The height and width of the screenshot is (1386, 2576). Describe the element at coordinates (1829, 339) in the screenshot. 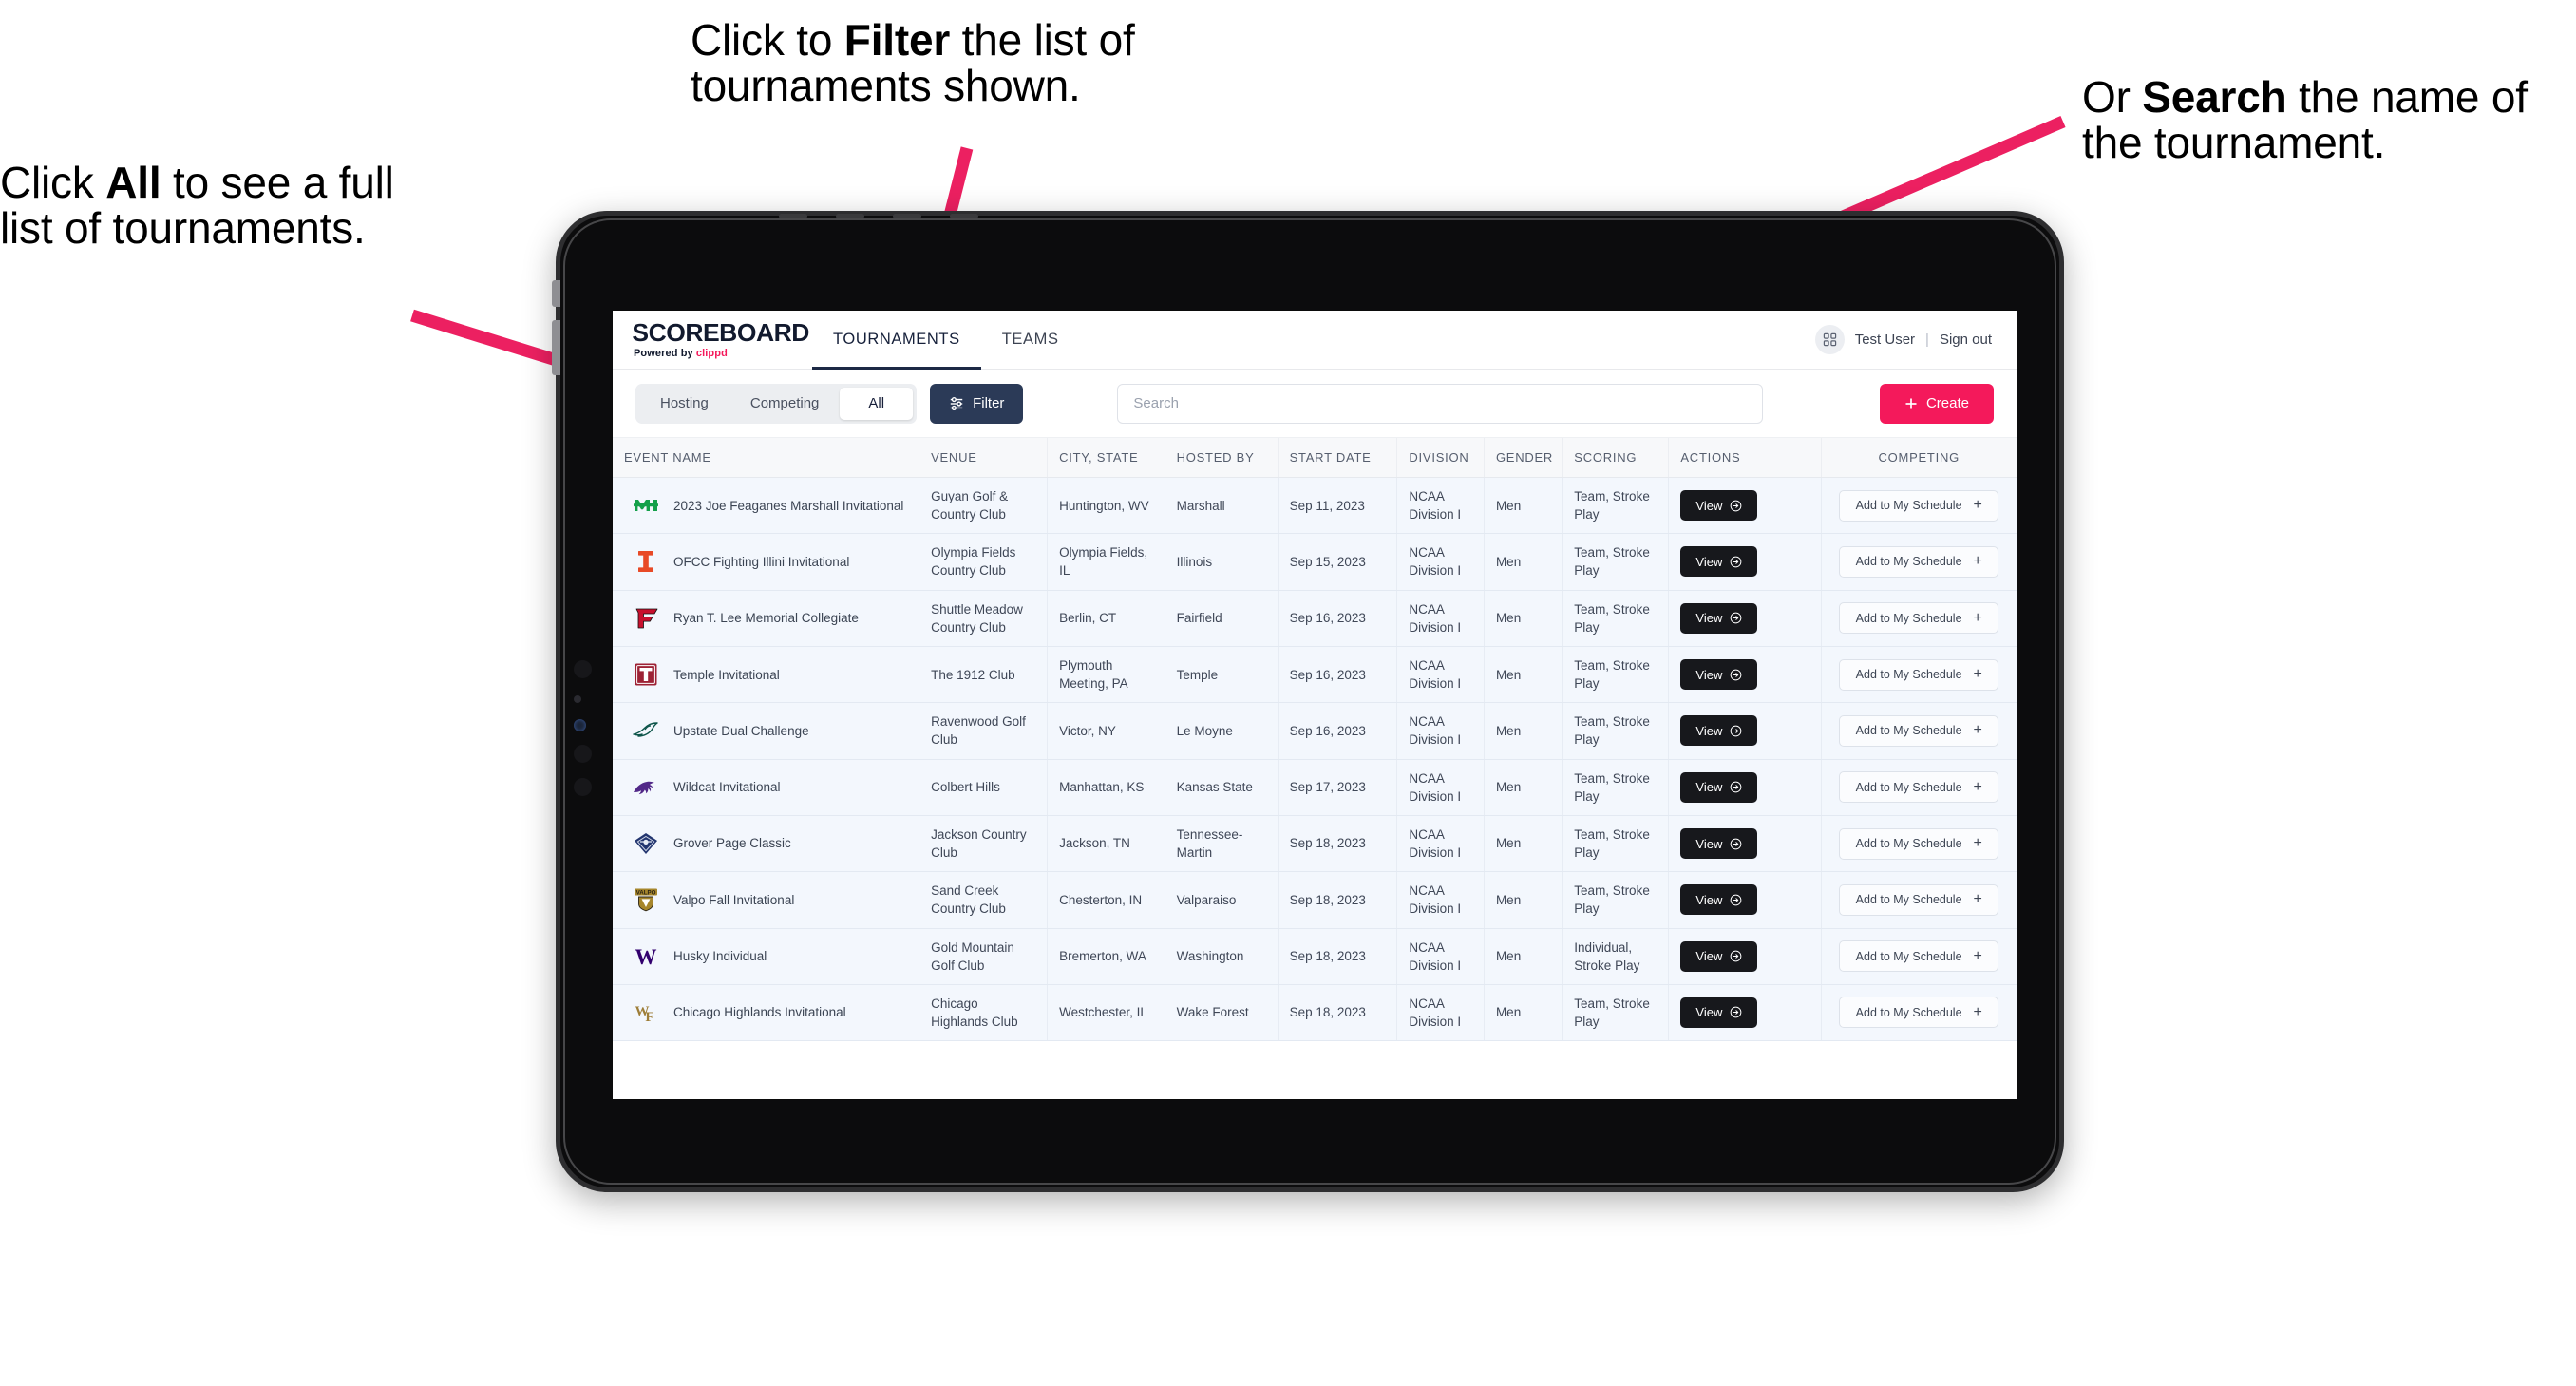

I see `avatar` at that location.